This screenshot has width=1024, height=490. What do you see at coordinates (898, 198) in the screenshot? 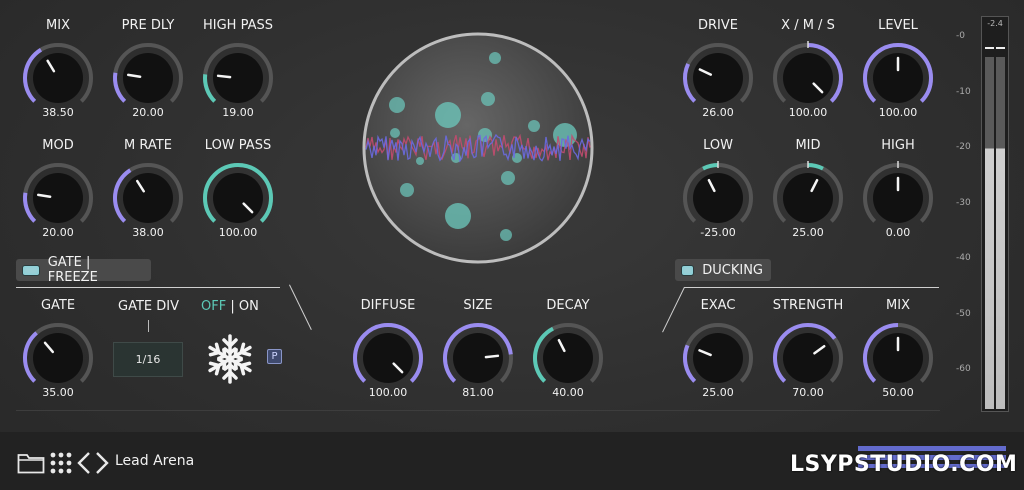
I see `high-dial` at bounding box center [898, 198].